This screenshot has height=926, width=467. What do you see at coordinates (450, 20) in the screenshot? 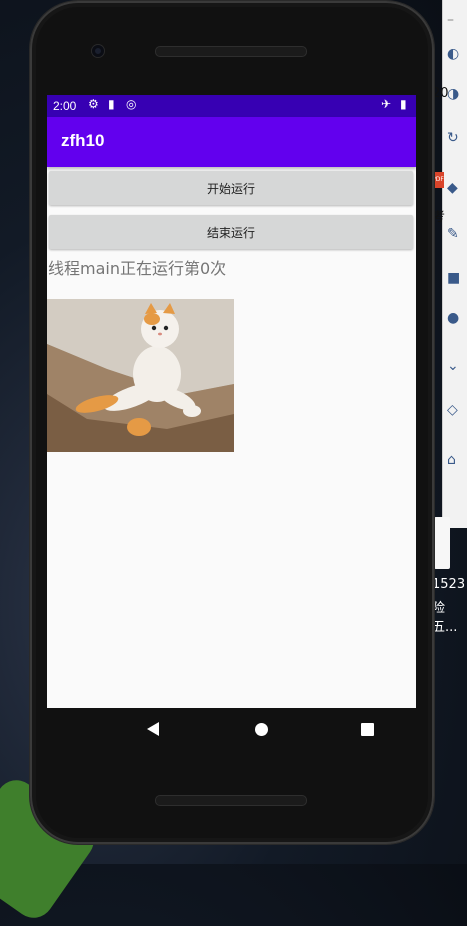
I see `minimize-icon: –` at bounding box center [450, 20].